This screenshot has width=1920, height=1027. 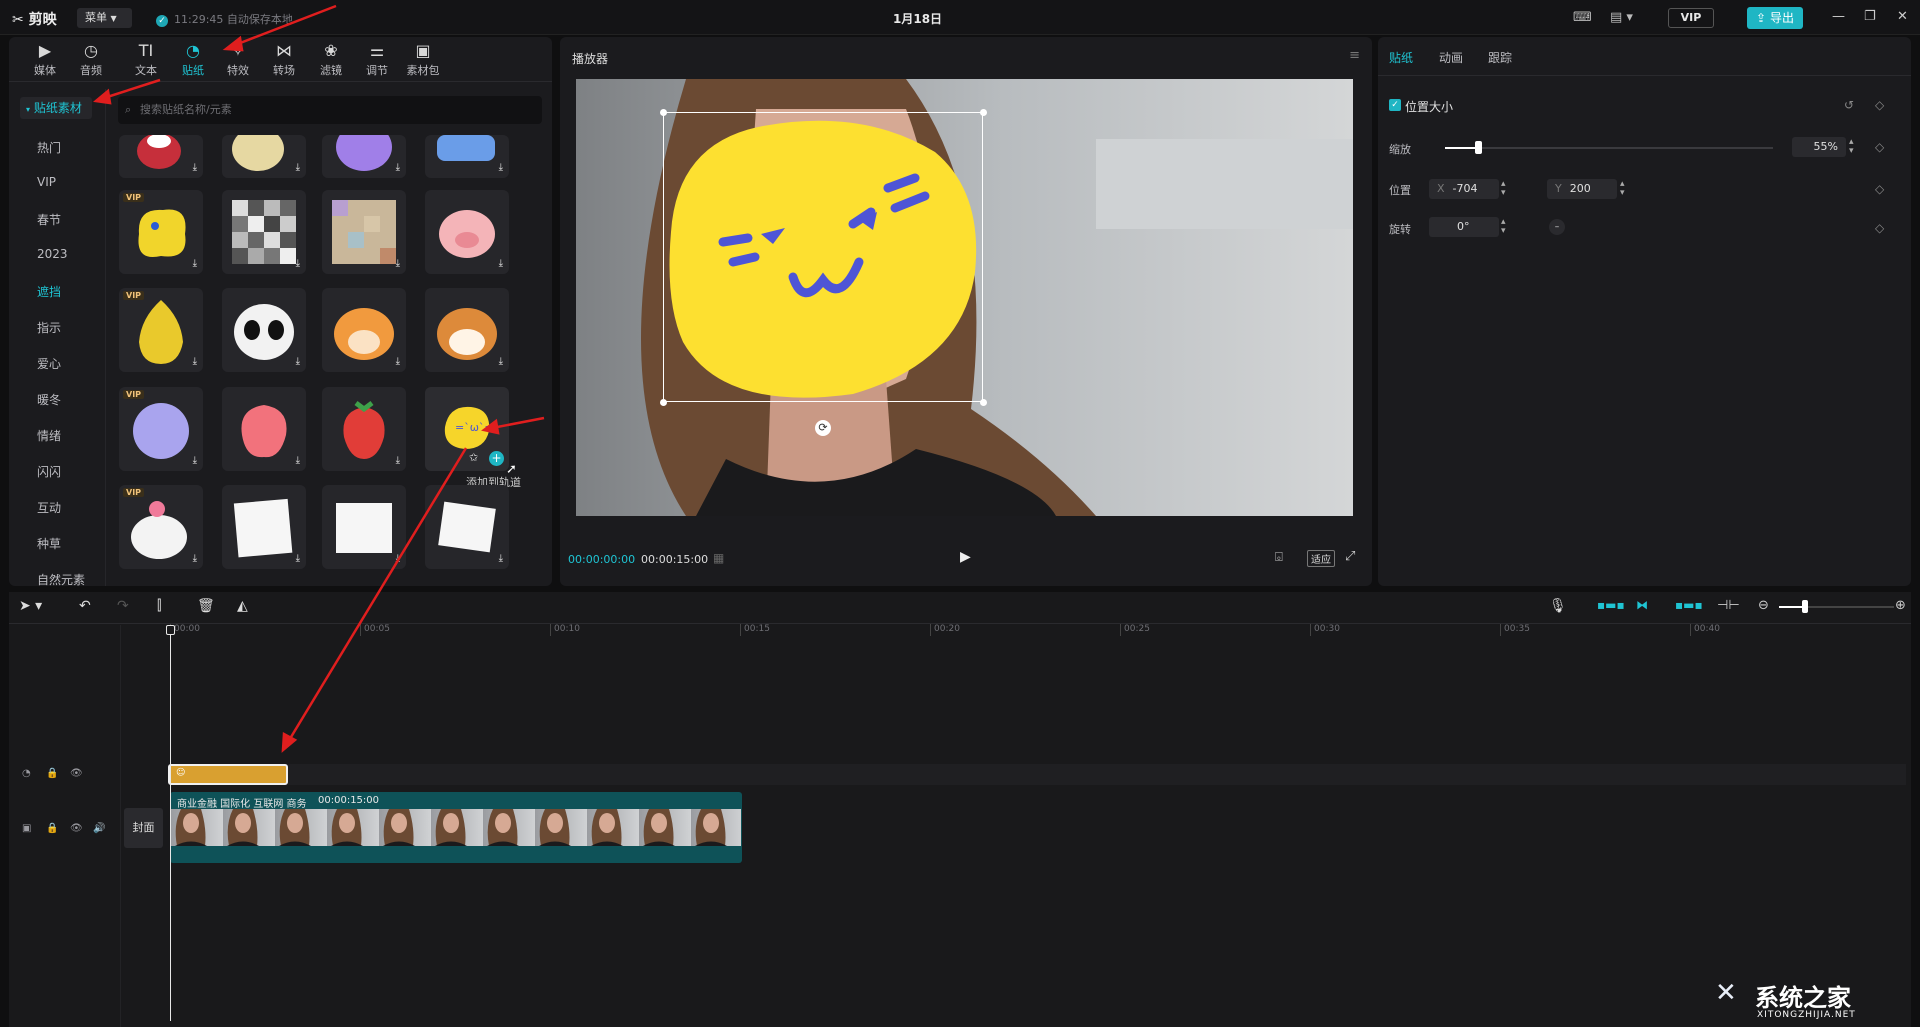 What do you see at coordinates (159, 606) in the screenshot?
I see `split-icon: ⫿` at bounding box center [159, 606].